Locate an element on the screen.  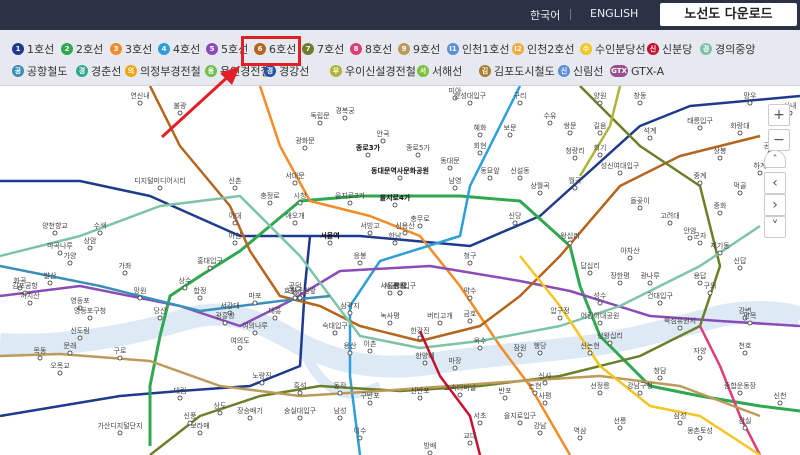
station-label: 면목 is located at coordinates (750, 316).